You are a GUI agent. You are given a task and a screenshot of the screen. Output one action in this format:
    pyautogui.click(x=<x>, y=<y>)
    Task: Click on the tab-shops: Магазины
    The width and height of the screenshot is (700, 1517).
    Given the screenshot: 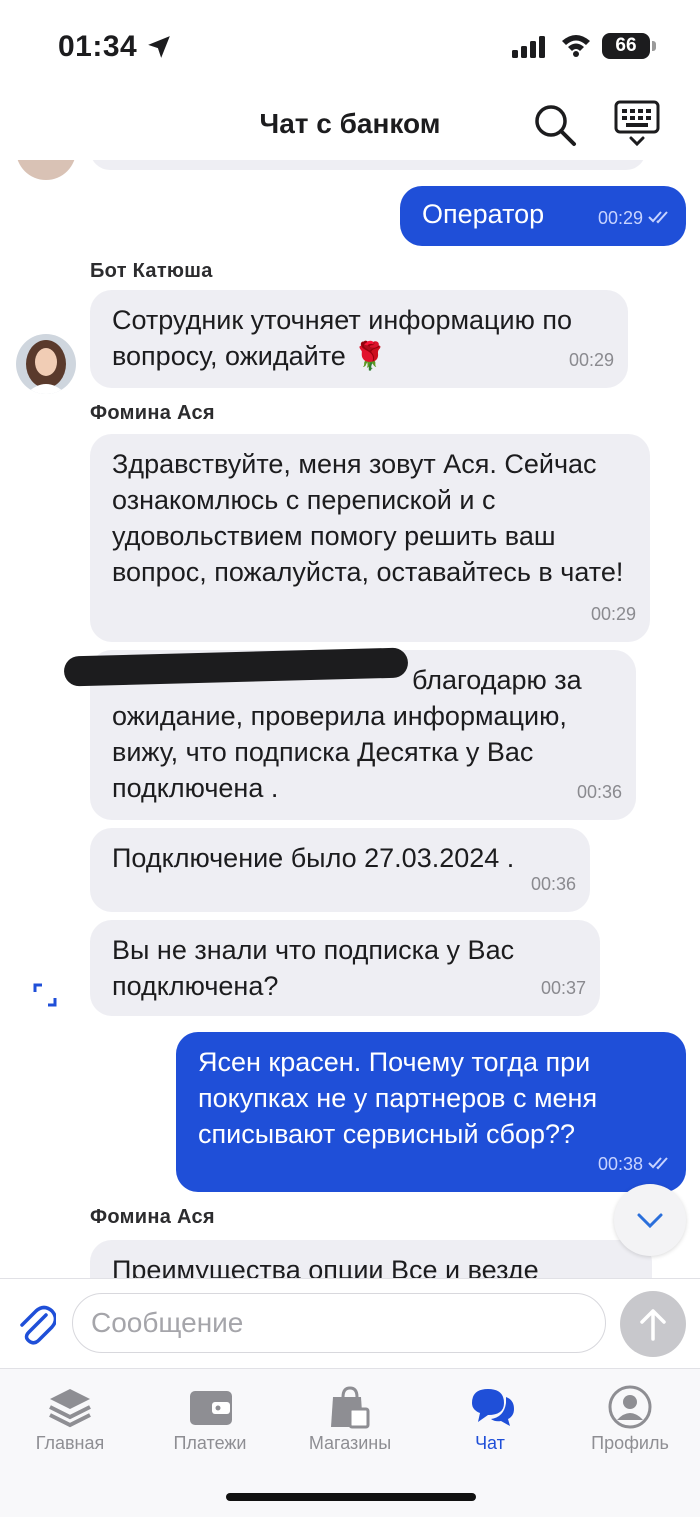 What is the action you would take?
    pyautogui.click(x=350, y=1419)
    